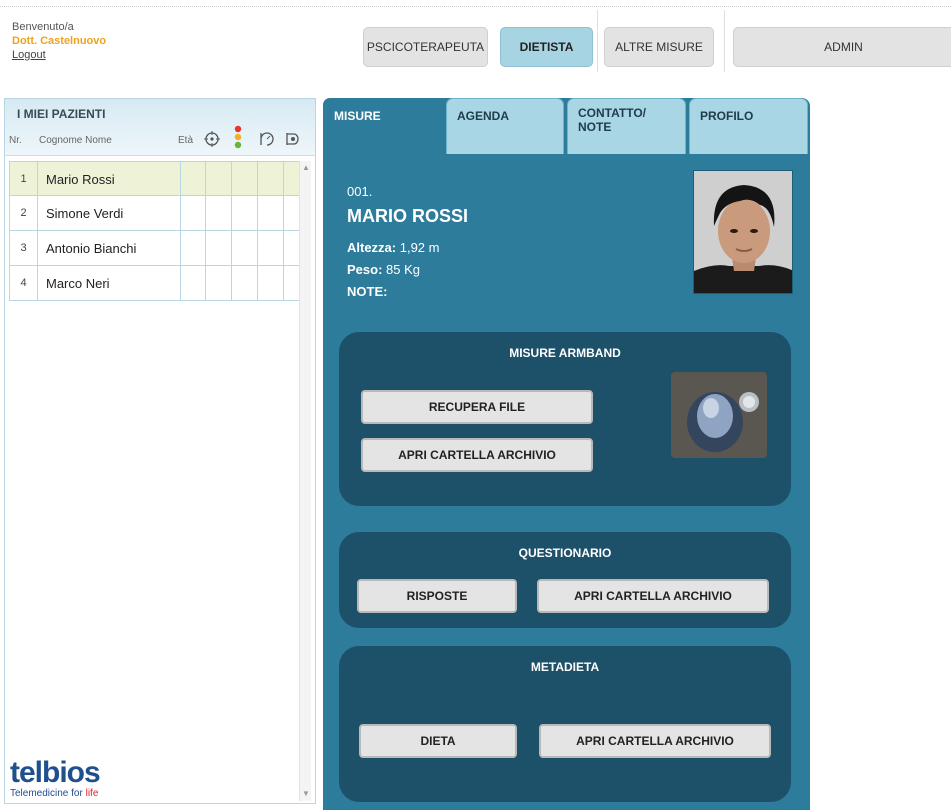 Image resolution: width=951 pixels, height=810 pixels. Describe the element at coordinates (383, 126) in the screenshot. I see `tab-misure: MISURE` at that location.